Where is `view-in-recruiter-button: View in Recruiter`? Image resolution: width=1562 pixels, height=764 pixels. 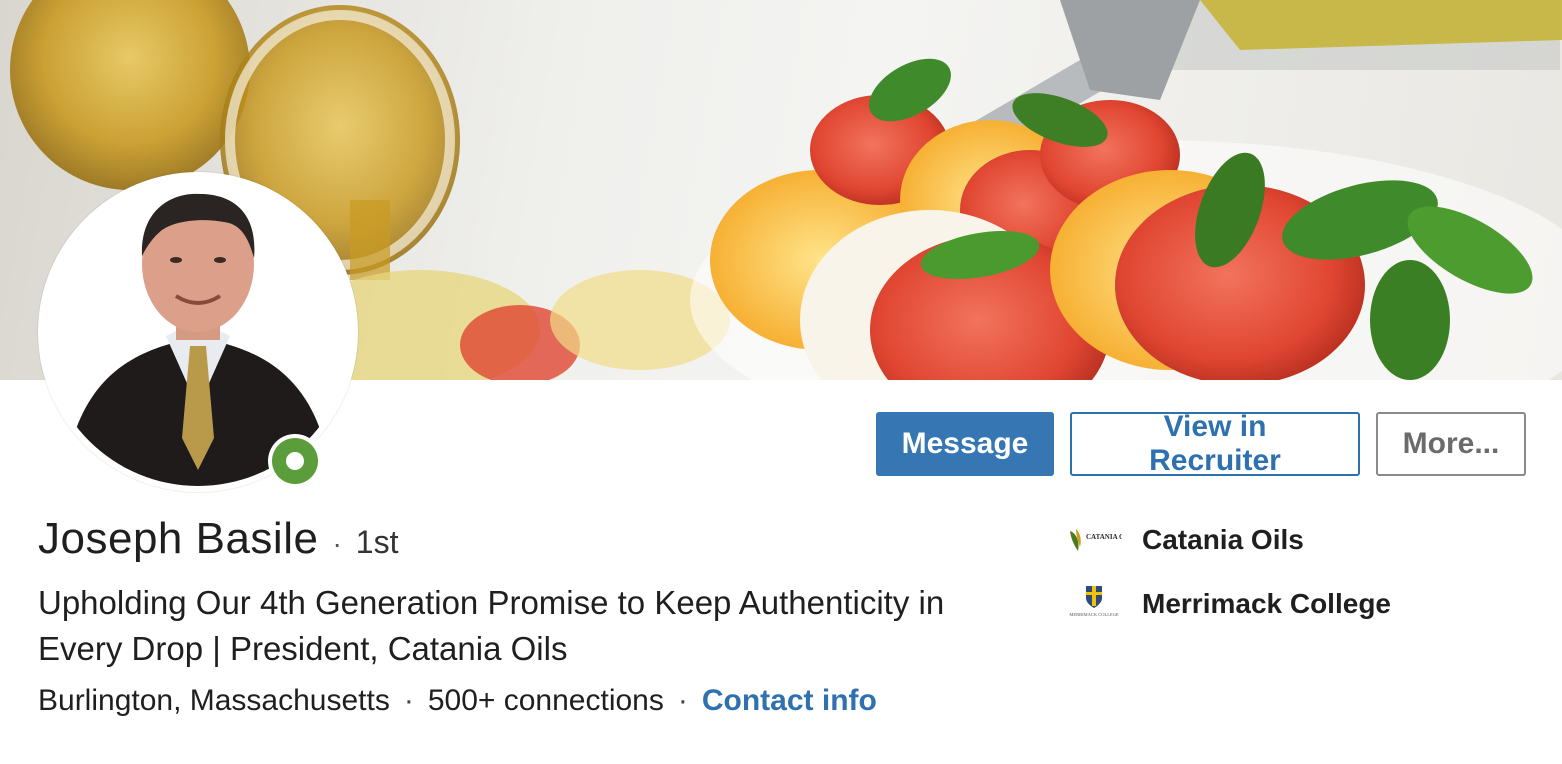
view-in-recruiter-button: View in Recruiter is located at coordinates (1215, 443).